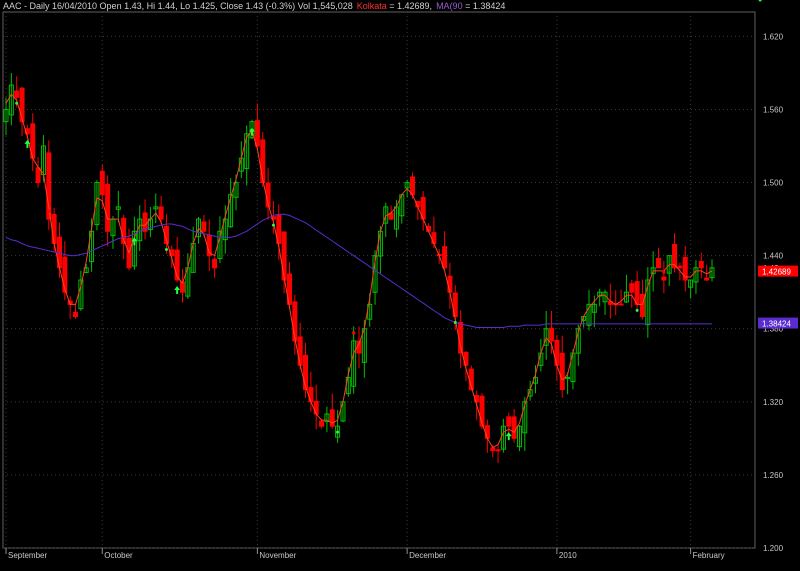 Image resolution: width=800 pixels, height=571 pixels. I want to click on y-tick-label: 1.500, so click(773, 183).